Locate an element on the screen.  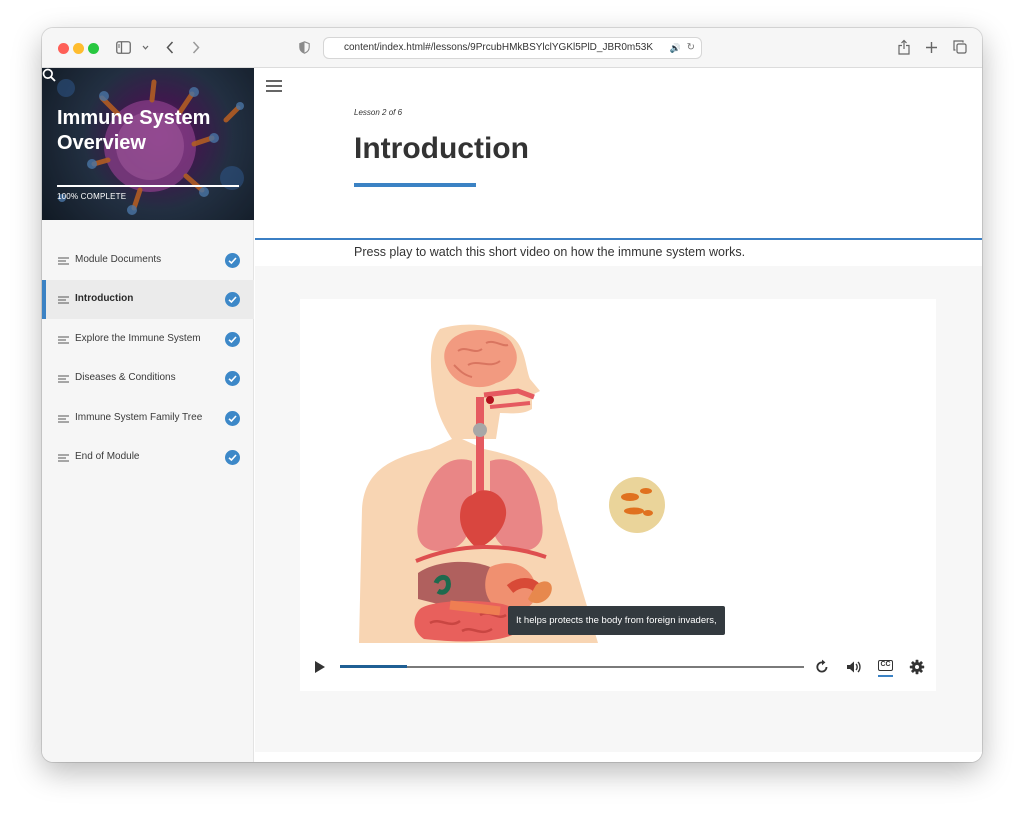
course-progress-text: 100% COMPLETE is located at coordinates (92, 196).